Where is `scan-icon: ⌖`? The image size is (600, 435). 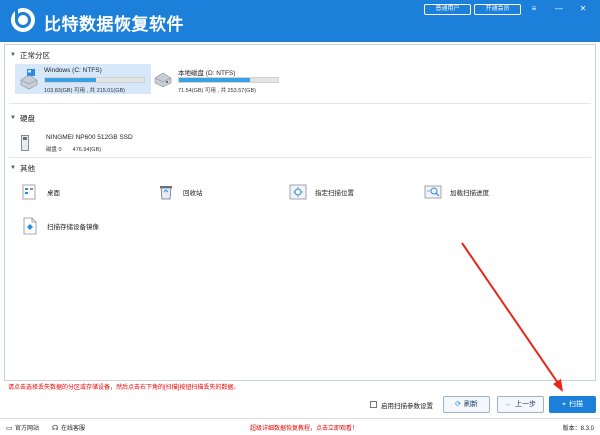
scan-icon: ⌖ is located at coordinates (564, 404).